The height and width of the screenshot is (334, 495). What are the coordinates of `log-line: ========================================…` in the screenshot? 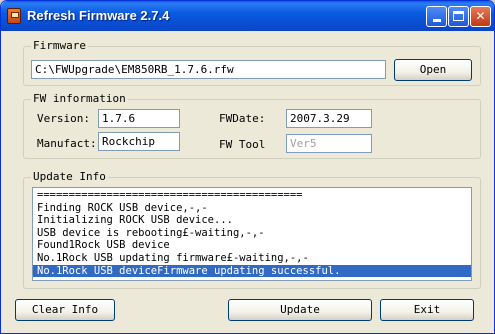 It's located at (252, 195).